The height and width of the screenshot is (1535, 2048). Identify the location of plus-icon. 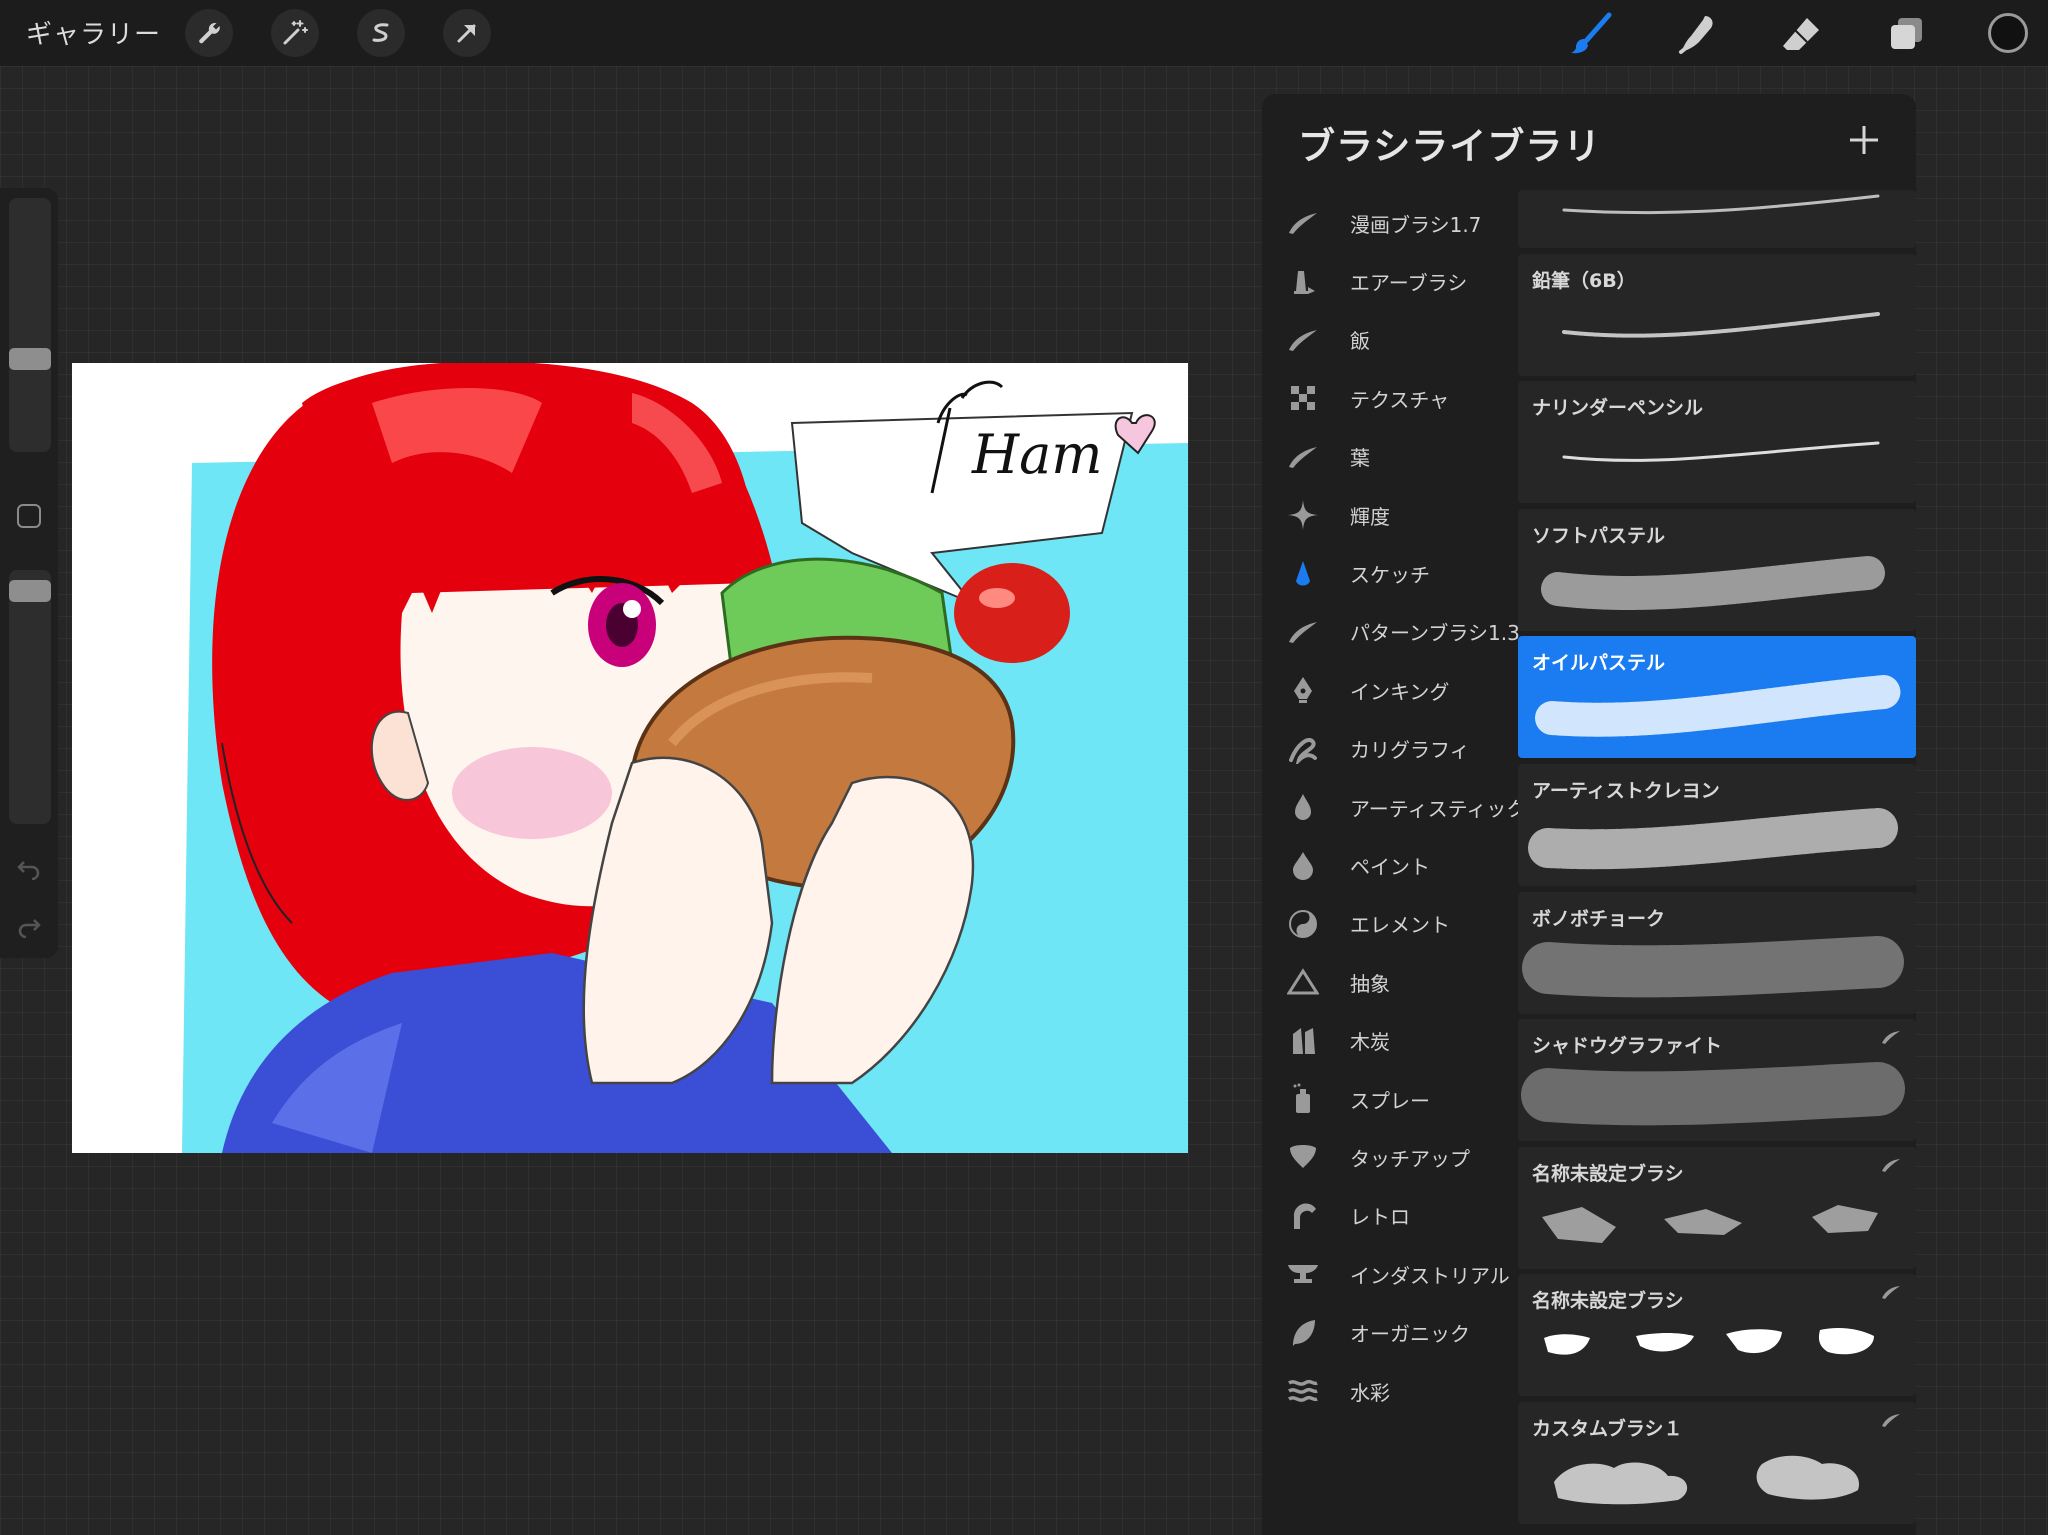
(1864, 140).